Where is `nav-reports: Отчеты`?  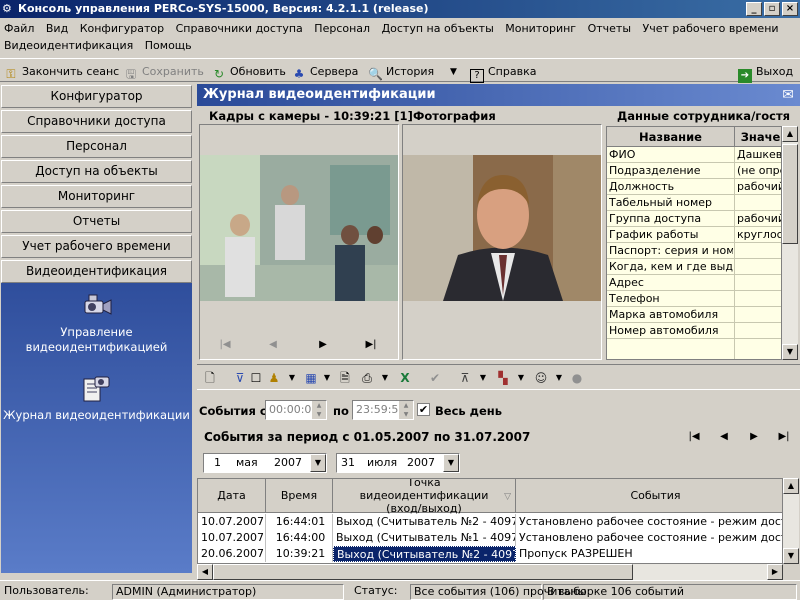
nav-reports: Отчеты is located at coordinates (96, 221).